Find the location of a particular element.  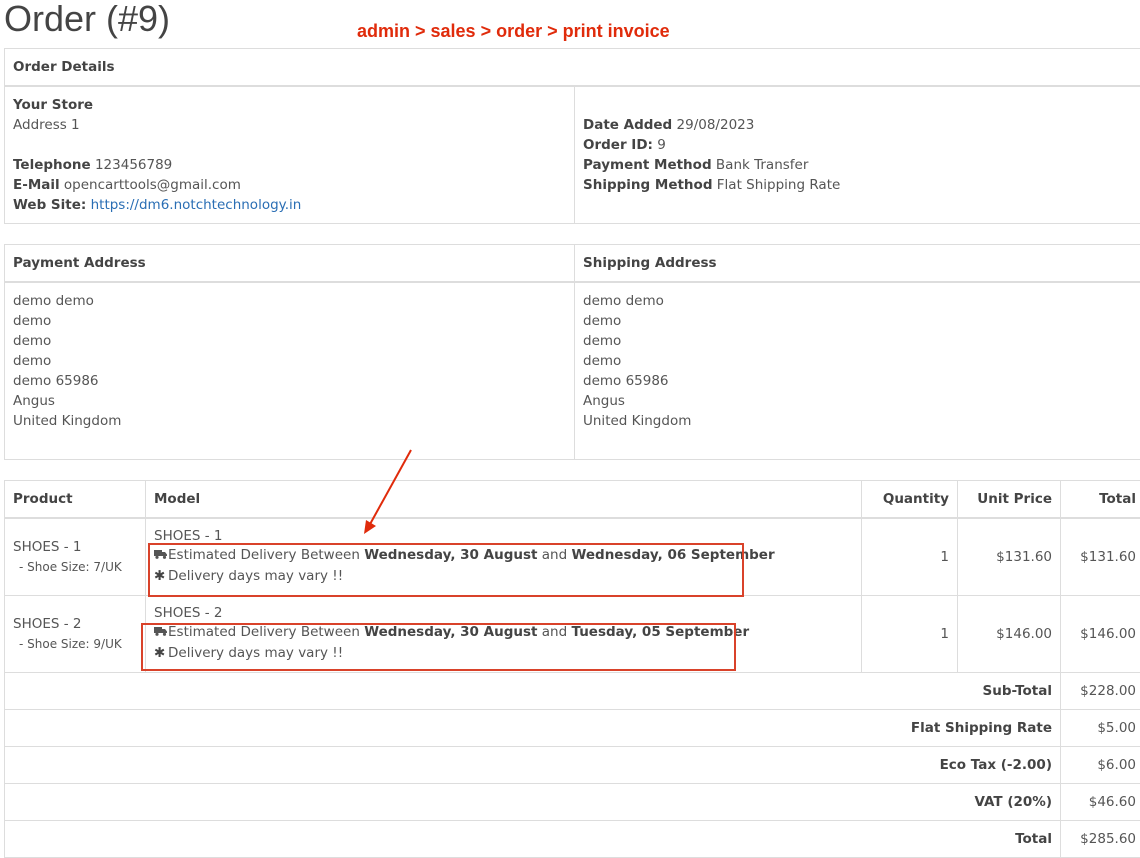

totals-row: VAT (20%) $46.60 is located at coordinates (572, 801).